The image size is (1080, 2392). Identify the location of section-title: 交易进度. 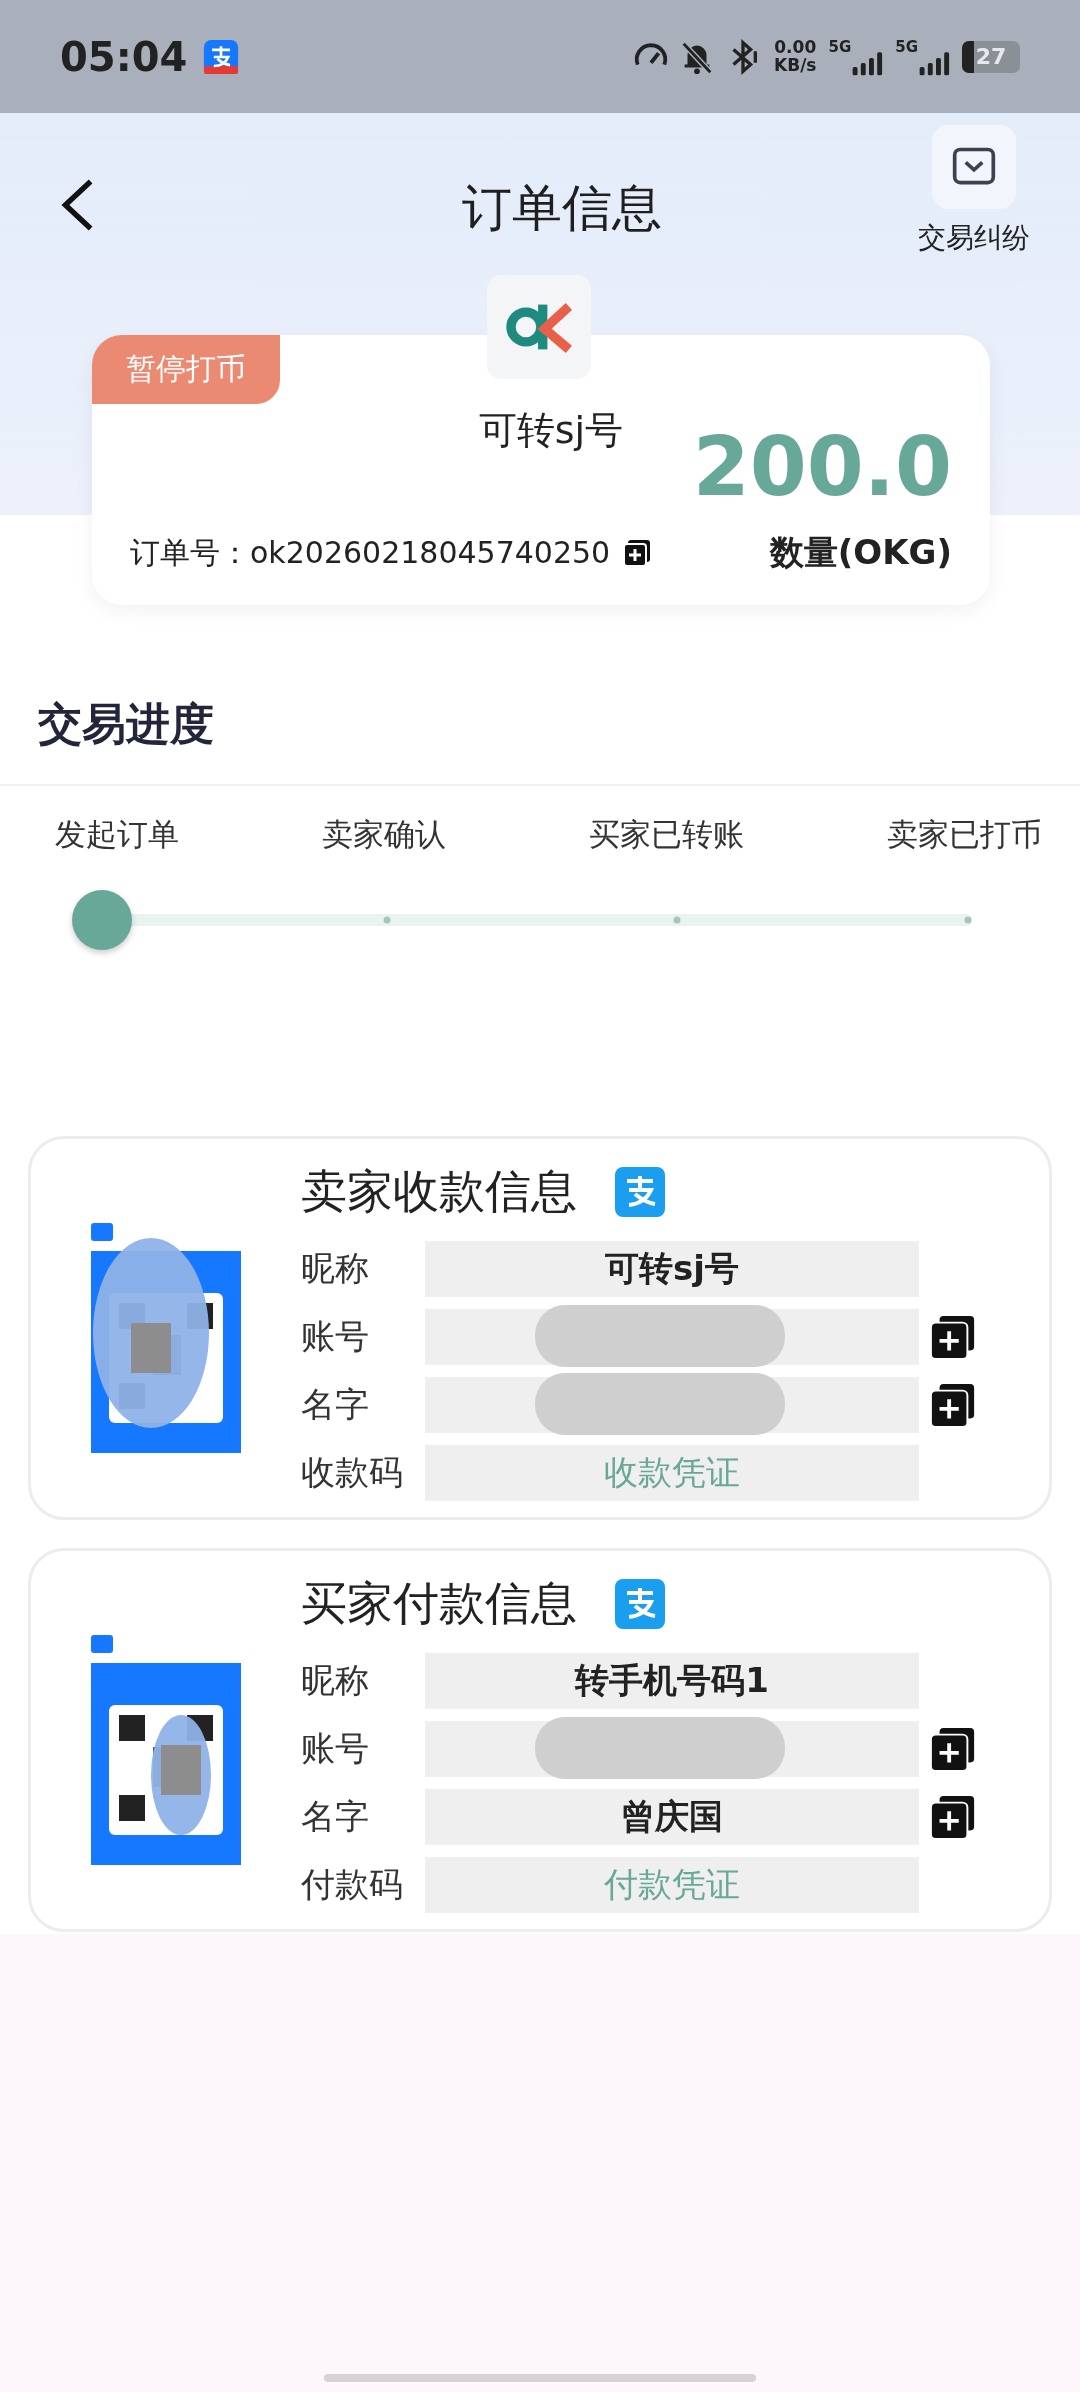
(540, 740).